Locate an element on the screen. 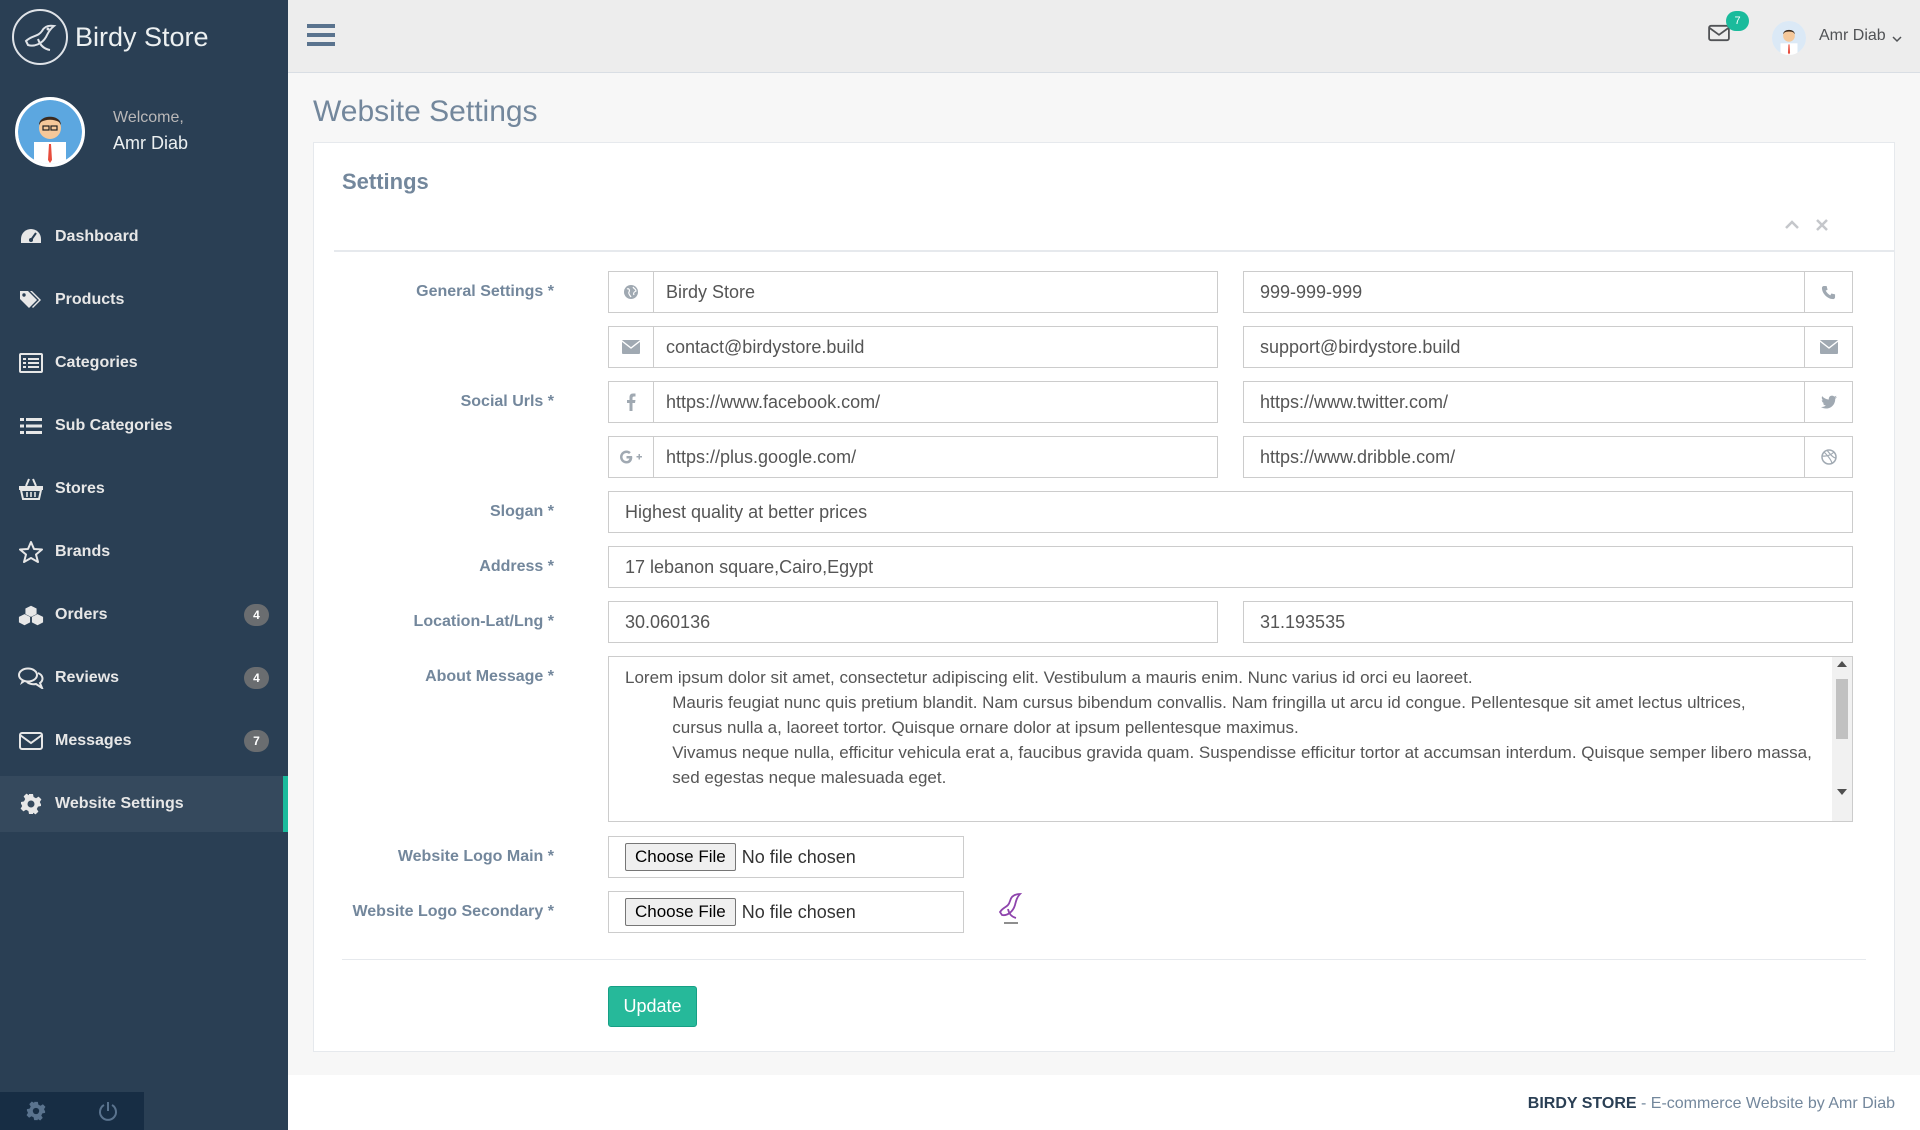 Image resolution: width=1920 pixels, height=1130 pixels. longitude-field: 31.193535 is located at coordinates (1548, 622).